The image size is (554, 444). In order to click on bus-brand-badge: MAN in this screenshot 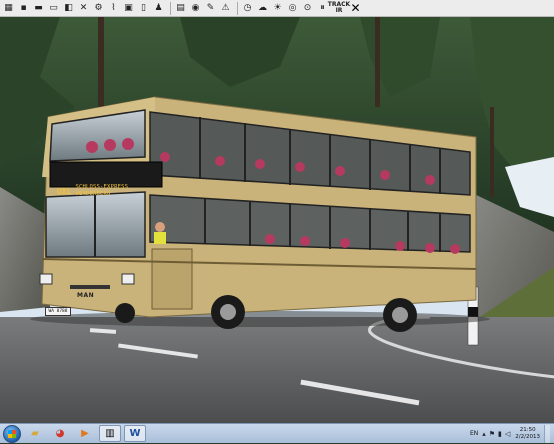, I will do `click(86, 295)`.